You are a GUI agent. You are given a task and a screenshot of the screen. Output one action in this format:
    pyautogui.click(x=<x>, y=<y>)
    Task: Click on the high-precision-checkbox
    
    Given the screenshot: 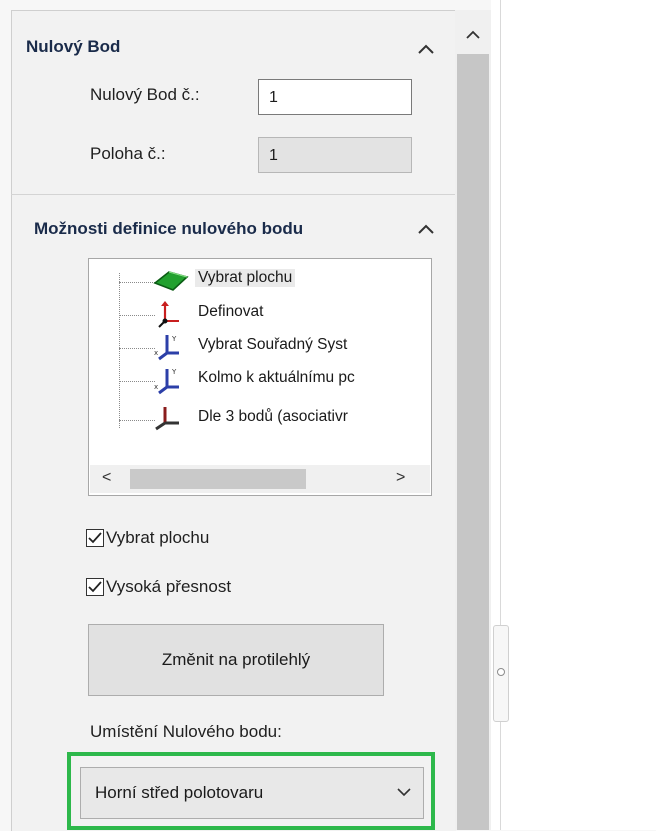 What is the action you would take?
    pyautogui.click(x=95, y=587)
    